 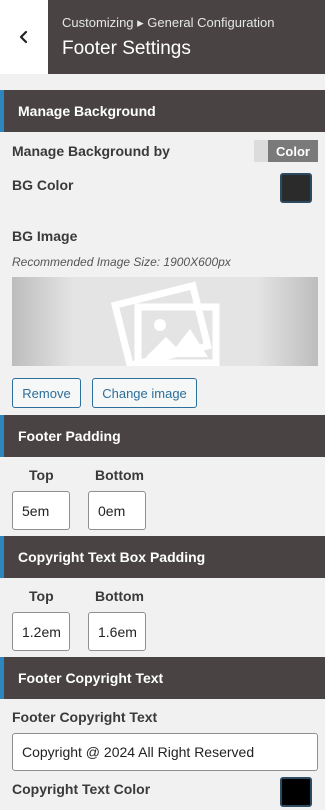 I want to click on page-title: Footer Settings, so click(x=126, y=48).